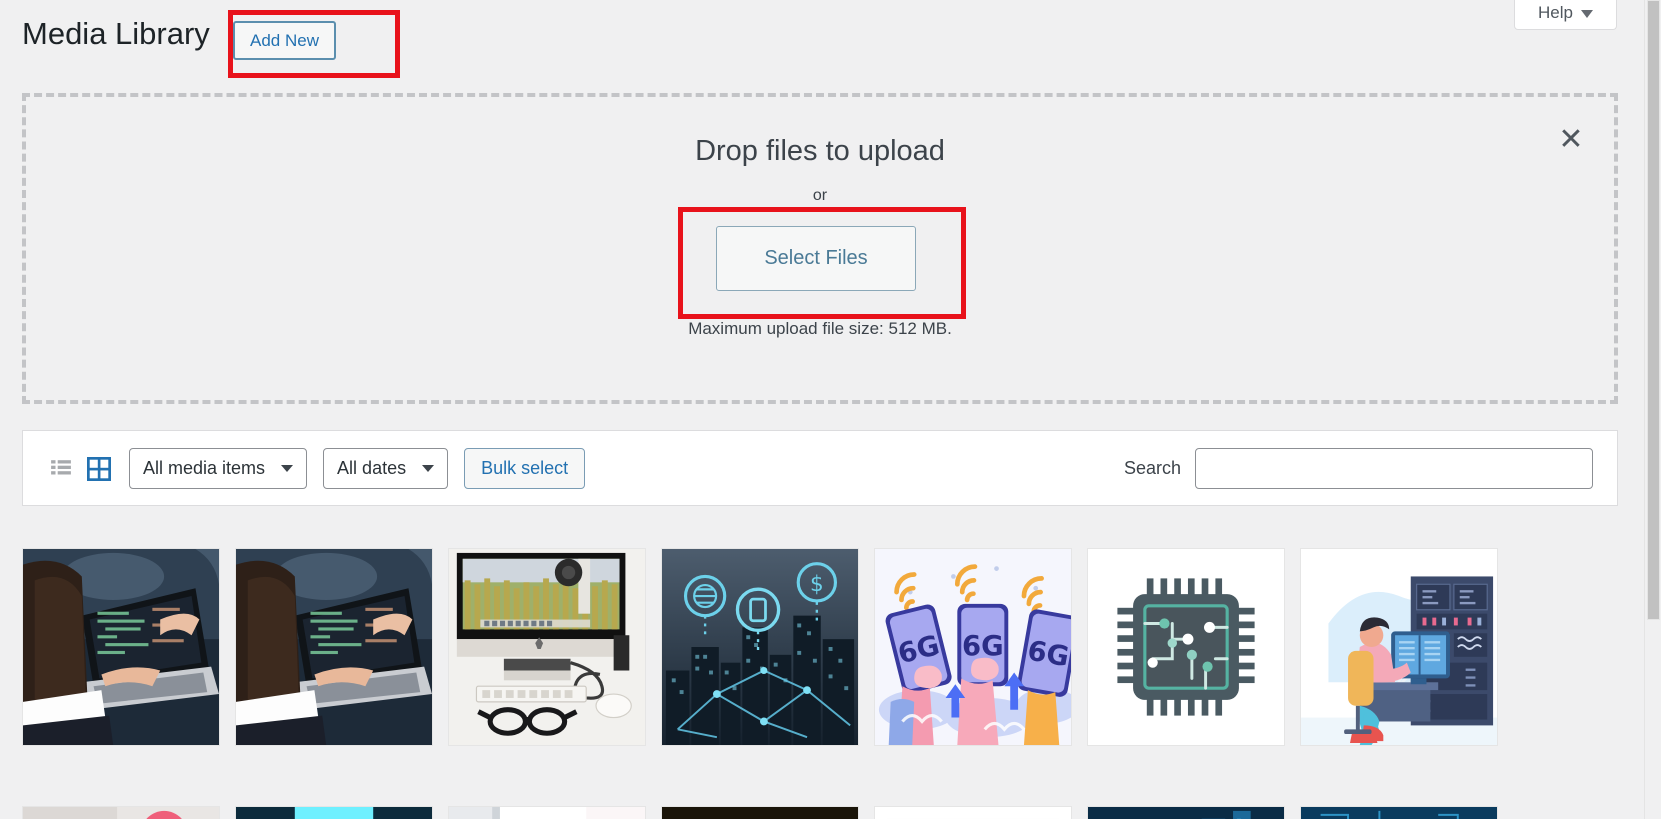  What do you see at coordinates (820, 328) in the screenshot?
I see `max-upload-size-text: Maximum upload file size: 512 MB.` at bounding box center [820, 328].